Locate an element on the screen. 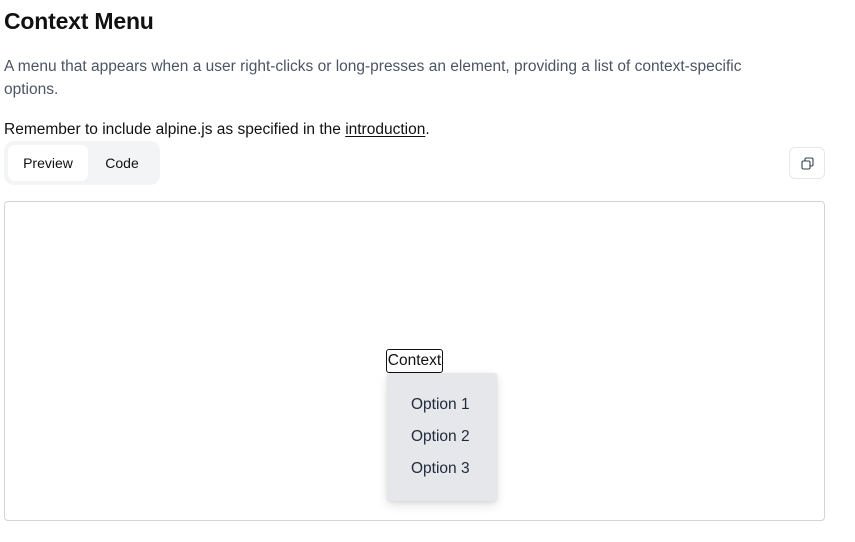 This screenshot has width=855, height=542. page-title: Context Menu is located at coordinates (79, 21).